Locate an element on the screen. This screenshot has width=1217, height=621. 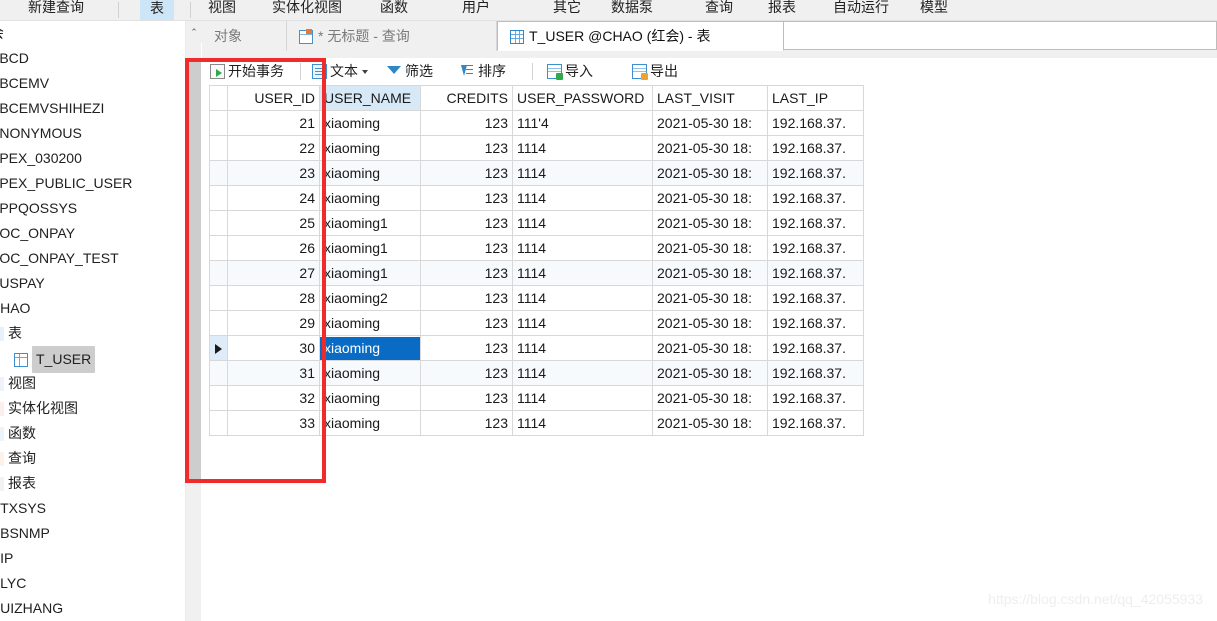
cell-user_id: 29 is located at coordinates (273, 323).